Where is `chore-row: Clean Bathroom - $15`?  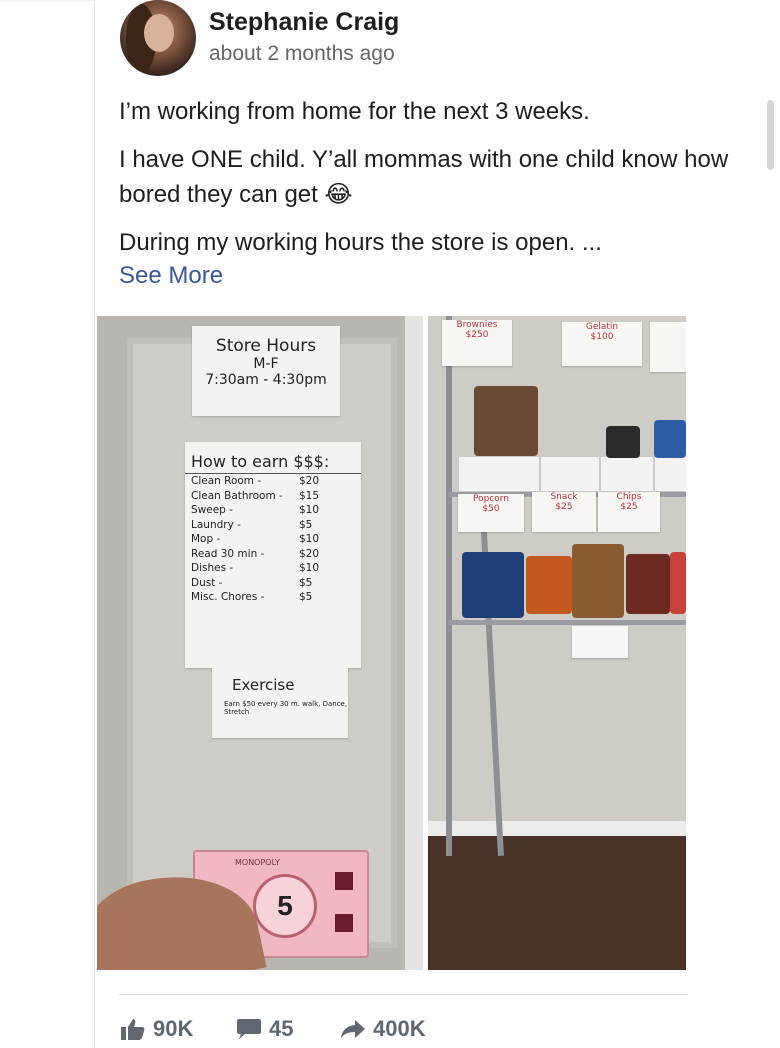 chore-row: Clean Bathroom - $15 is located at coordinates (273, 496).